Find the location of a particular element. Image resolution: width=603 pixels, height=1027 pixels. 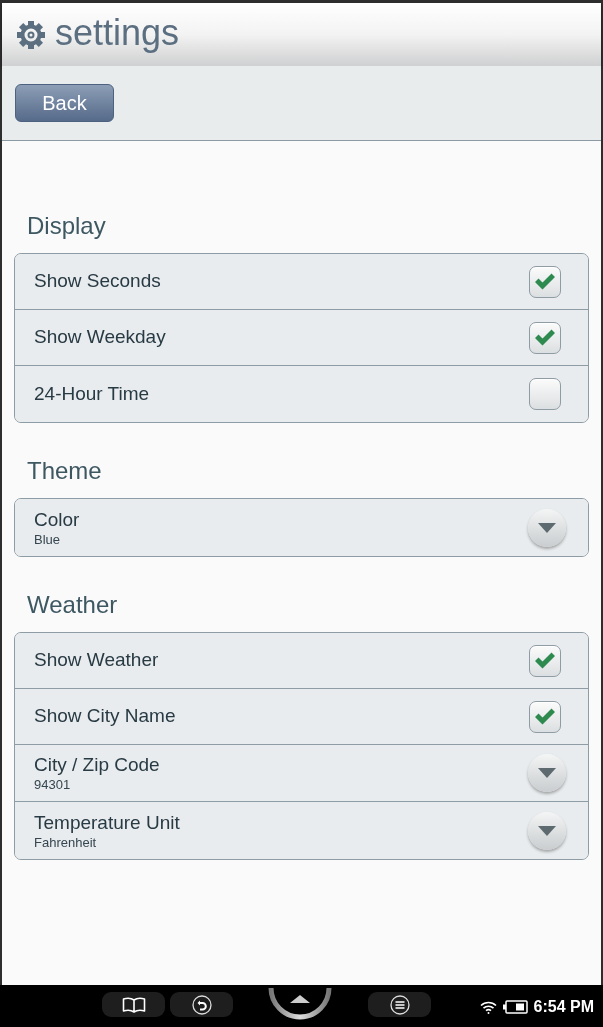

open-book-icon is located at coordinates (133, 1004).